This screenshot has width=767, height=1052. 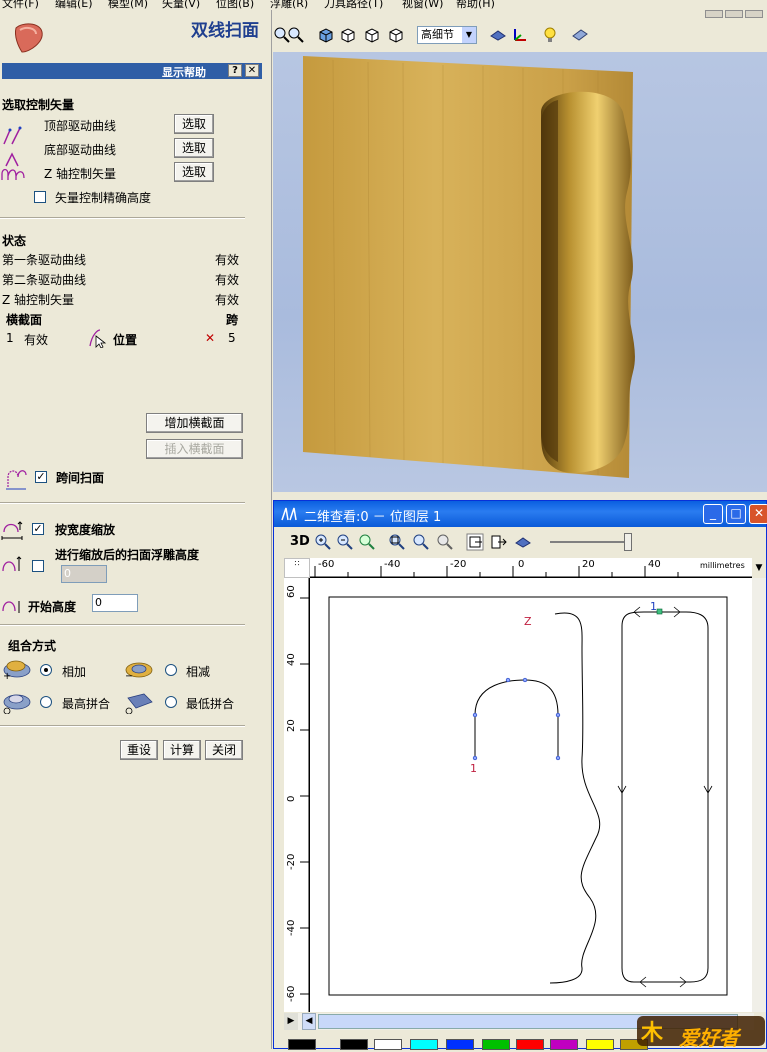 What do you see at coordinates (600, 1044) in the screenshot?
I see `palette-swatch-yellow` at bounding box center [600, 1044].